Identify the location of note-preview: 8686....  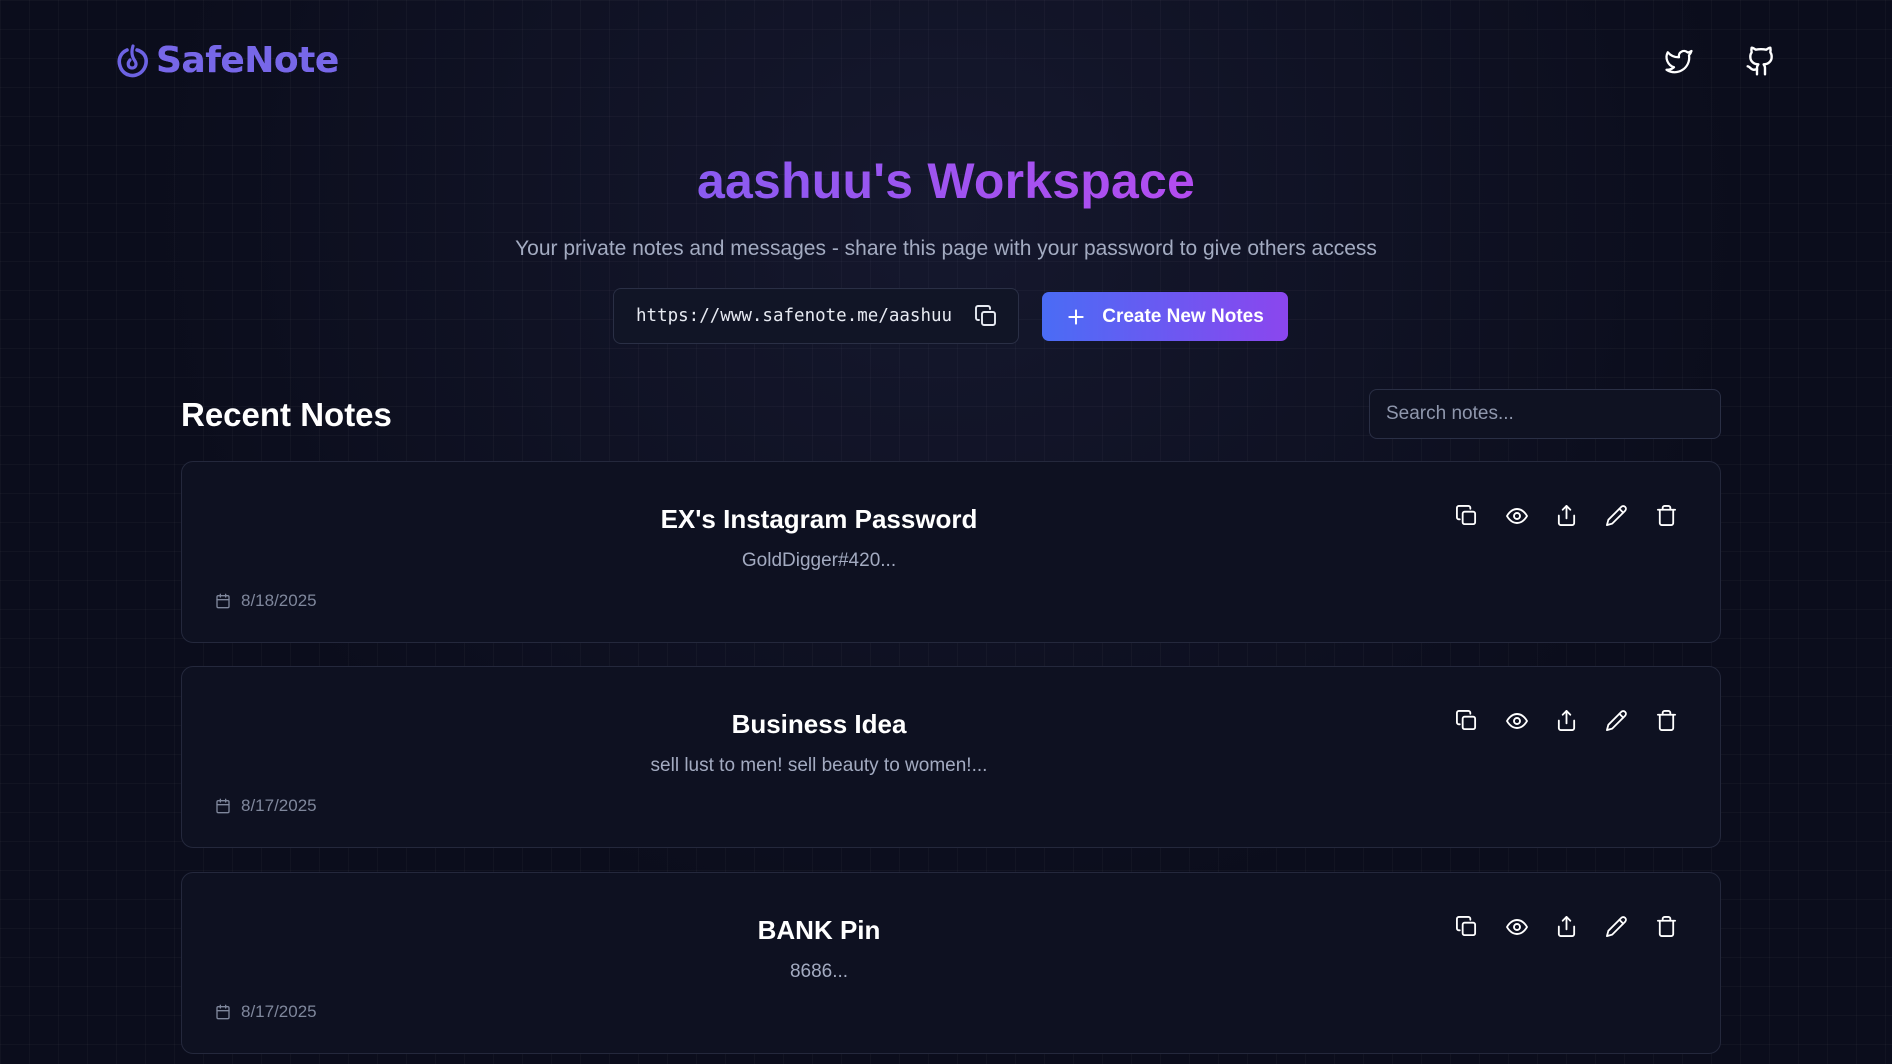
(819, 971).